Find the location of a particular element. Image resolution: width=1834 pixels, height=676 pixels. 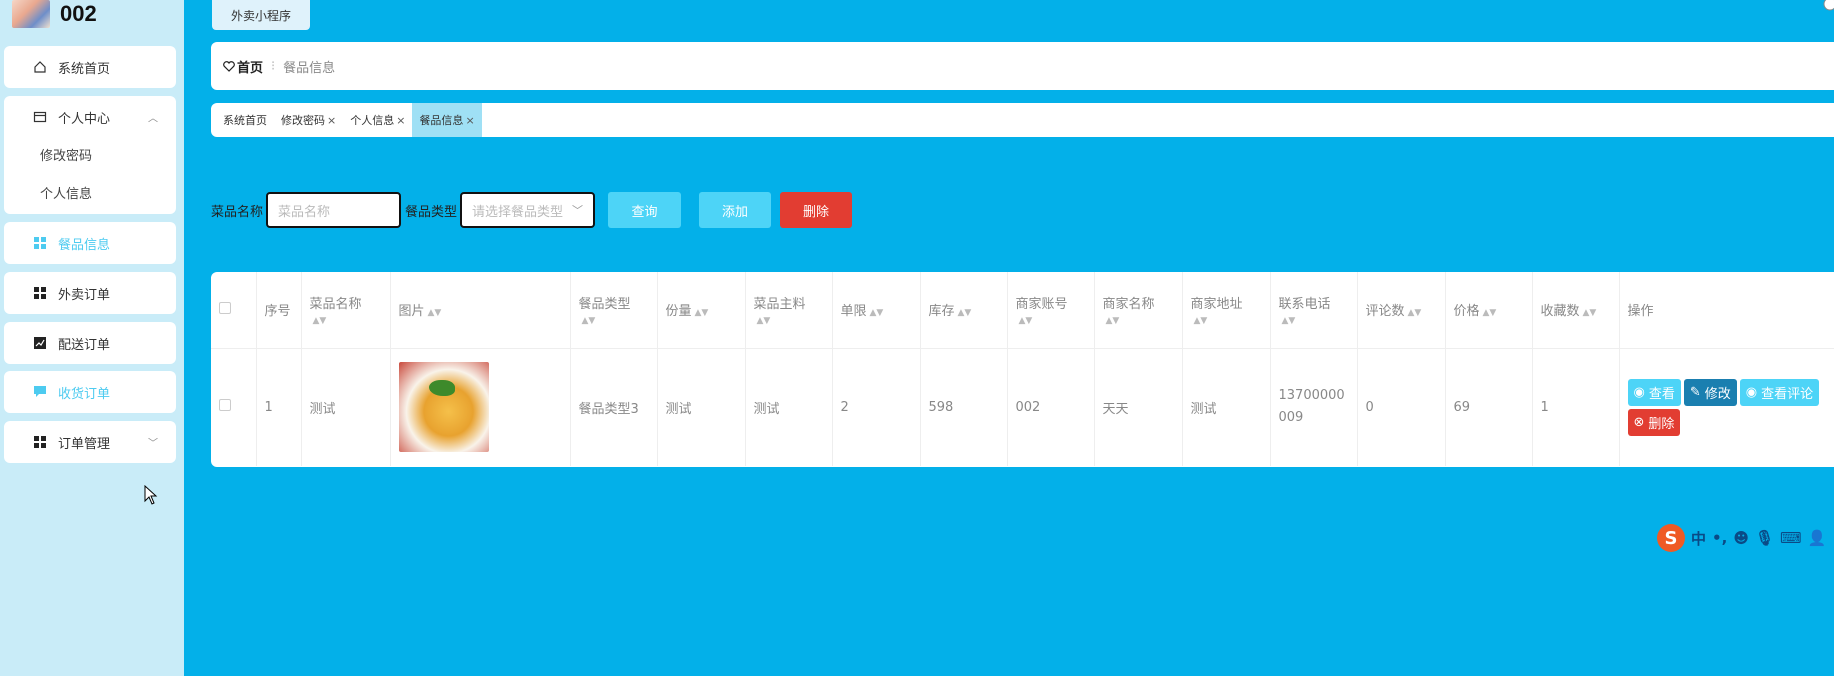

type-select: 请选择餐品类型 ﹀ is located at coordinates (528, 210).